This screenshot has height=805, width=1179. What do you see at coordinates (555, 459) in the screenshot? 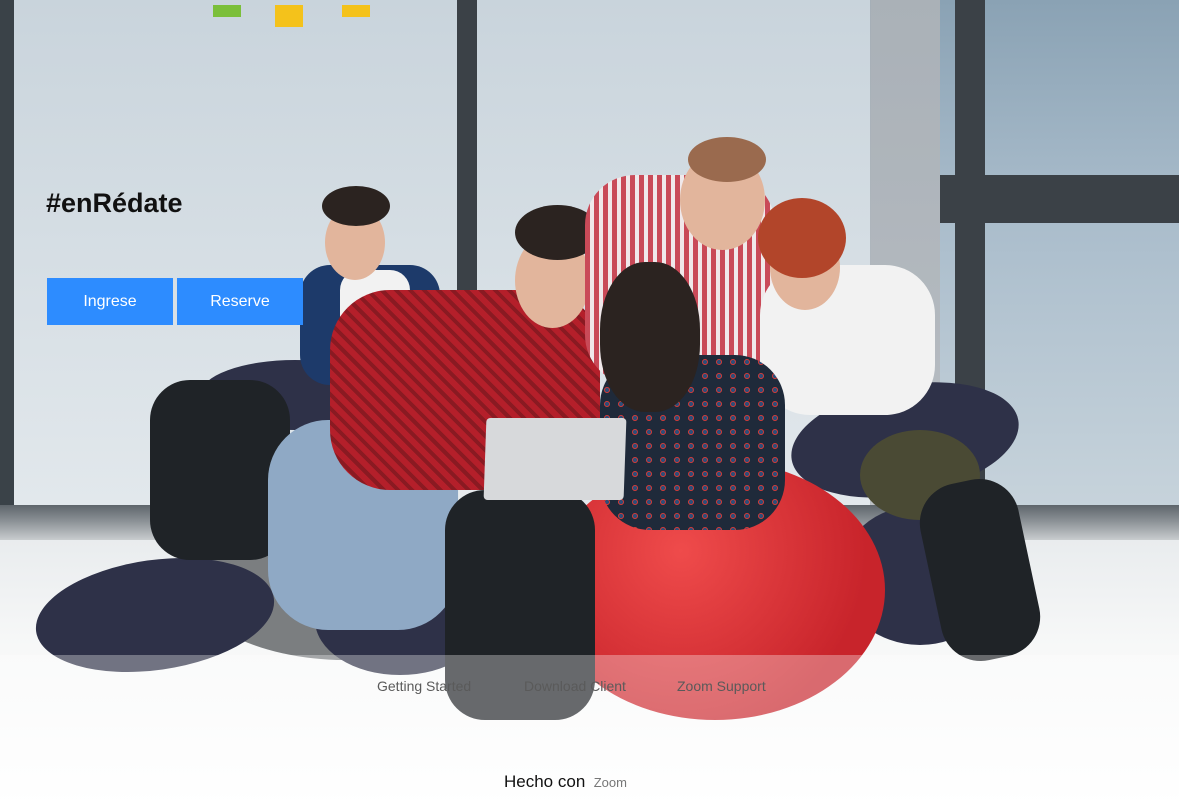
I see `laptop` at bounding box center [555, 459].